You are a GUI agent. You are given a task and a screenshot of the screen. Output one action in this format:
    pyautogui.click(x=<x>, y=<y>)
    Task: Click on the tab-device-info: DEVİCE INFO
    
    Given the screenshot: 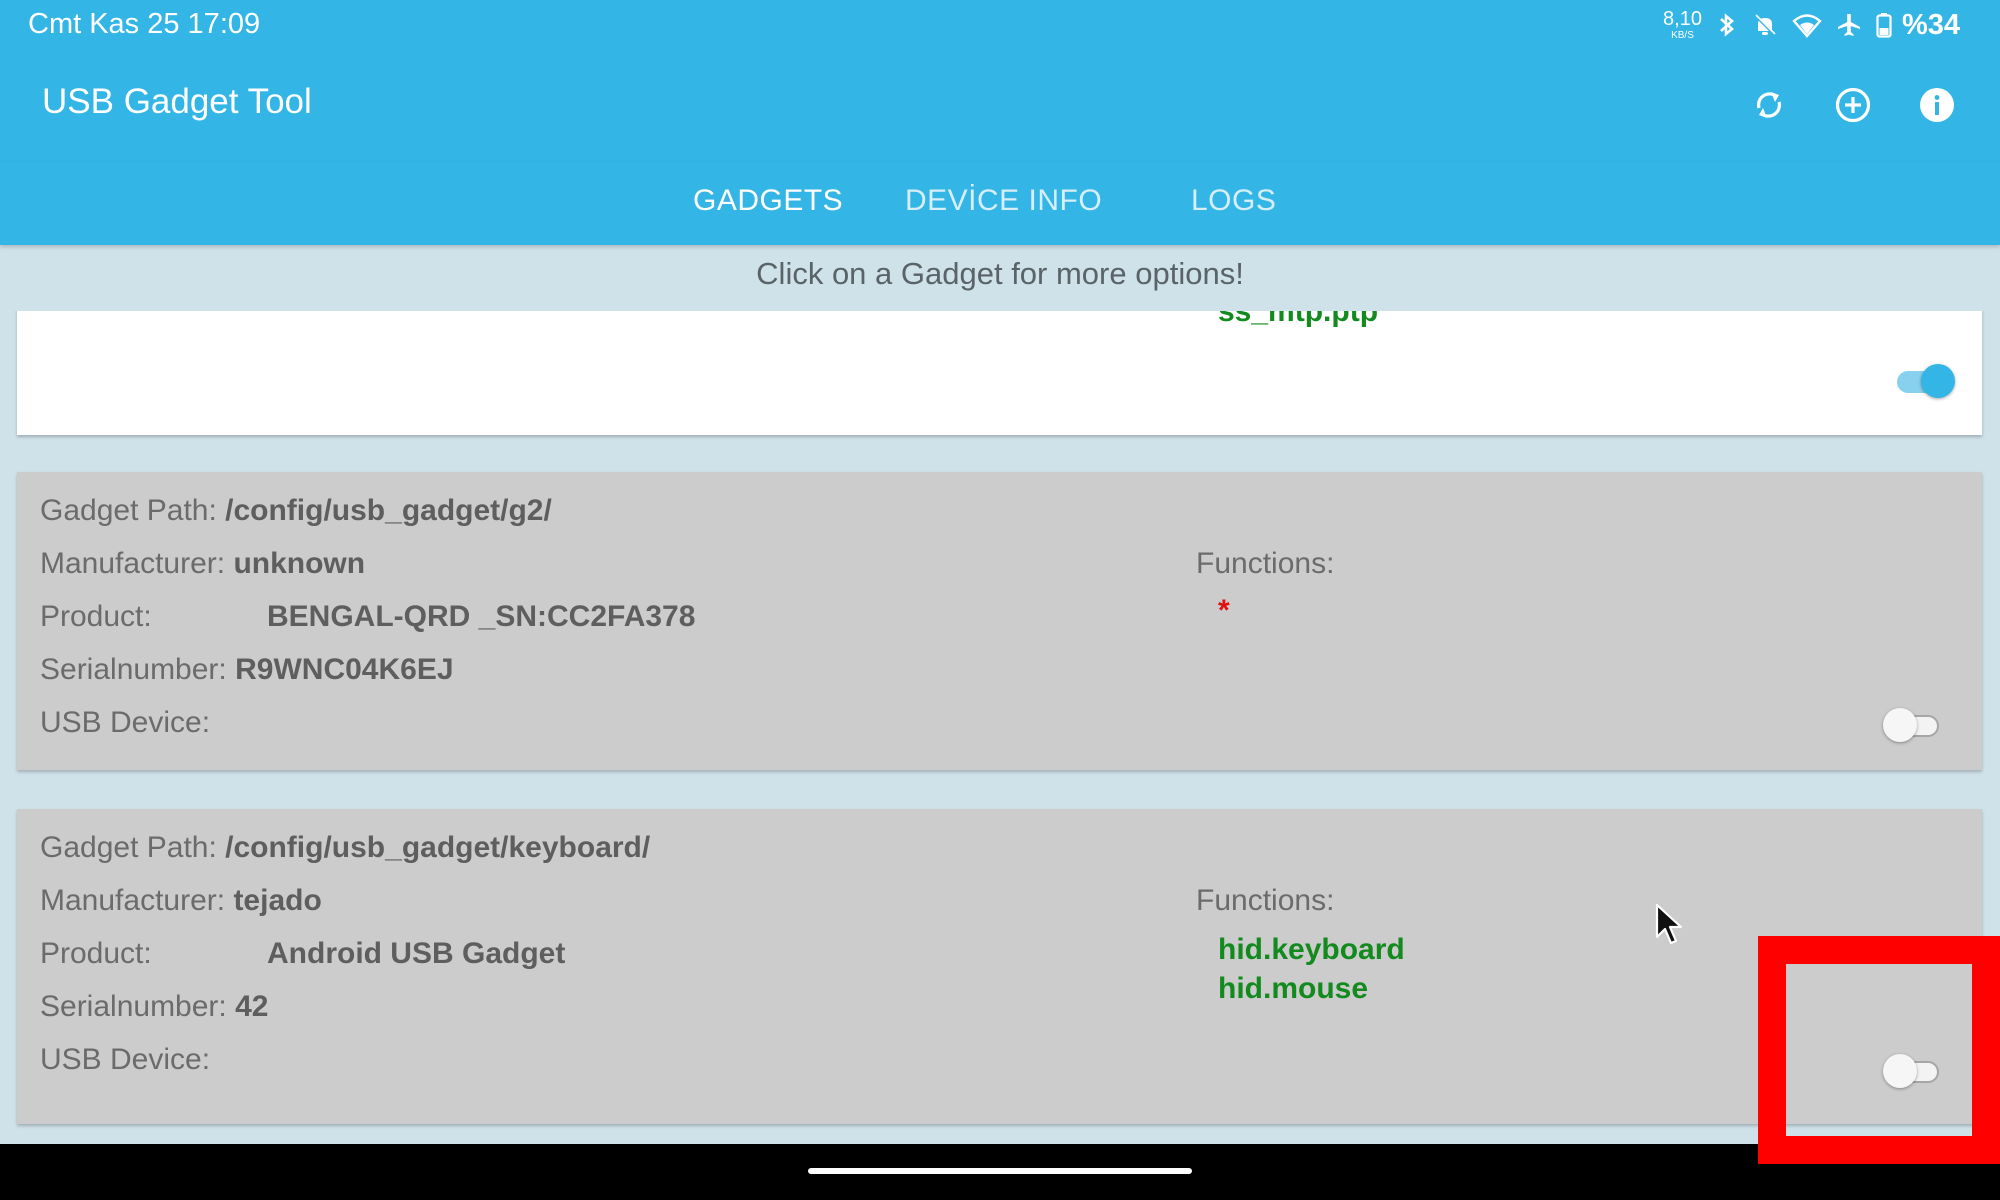 What is the action you would take?
    pyautogui.click(x=1003, y=201)
    